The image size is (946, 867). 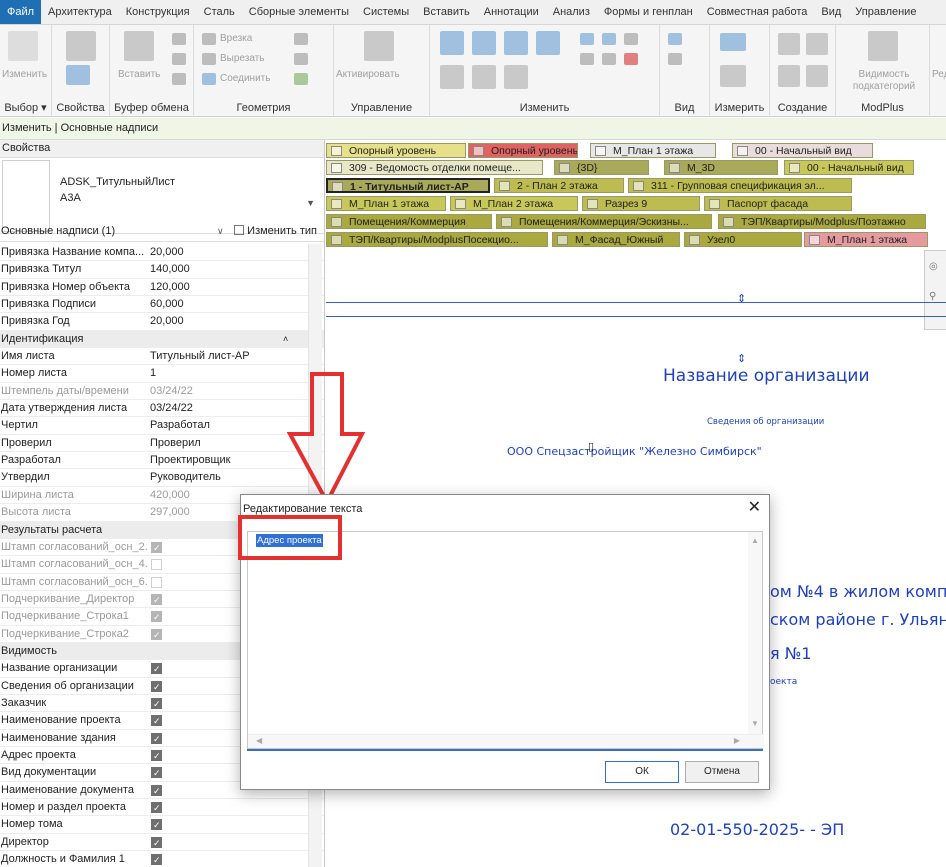 I want to click on property-row: Дата утверждения листа 03/24/22, so click(x=162, y=409).